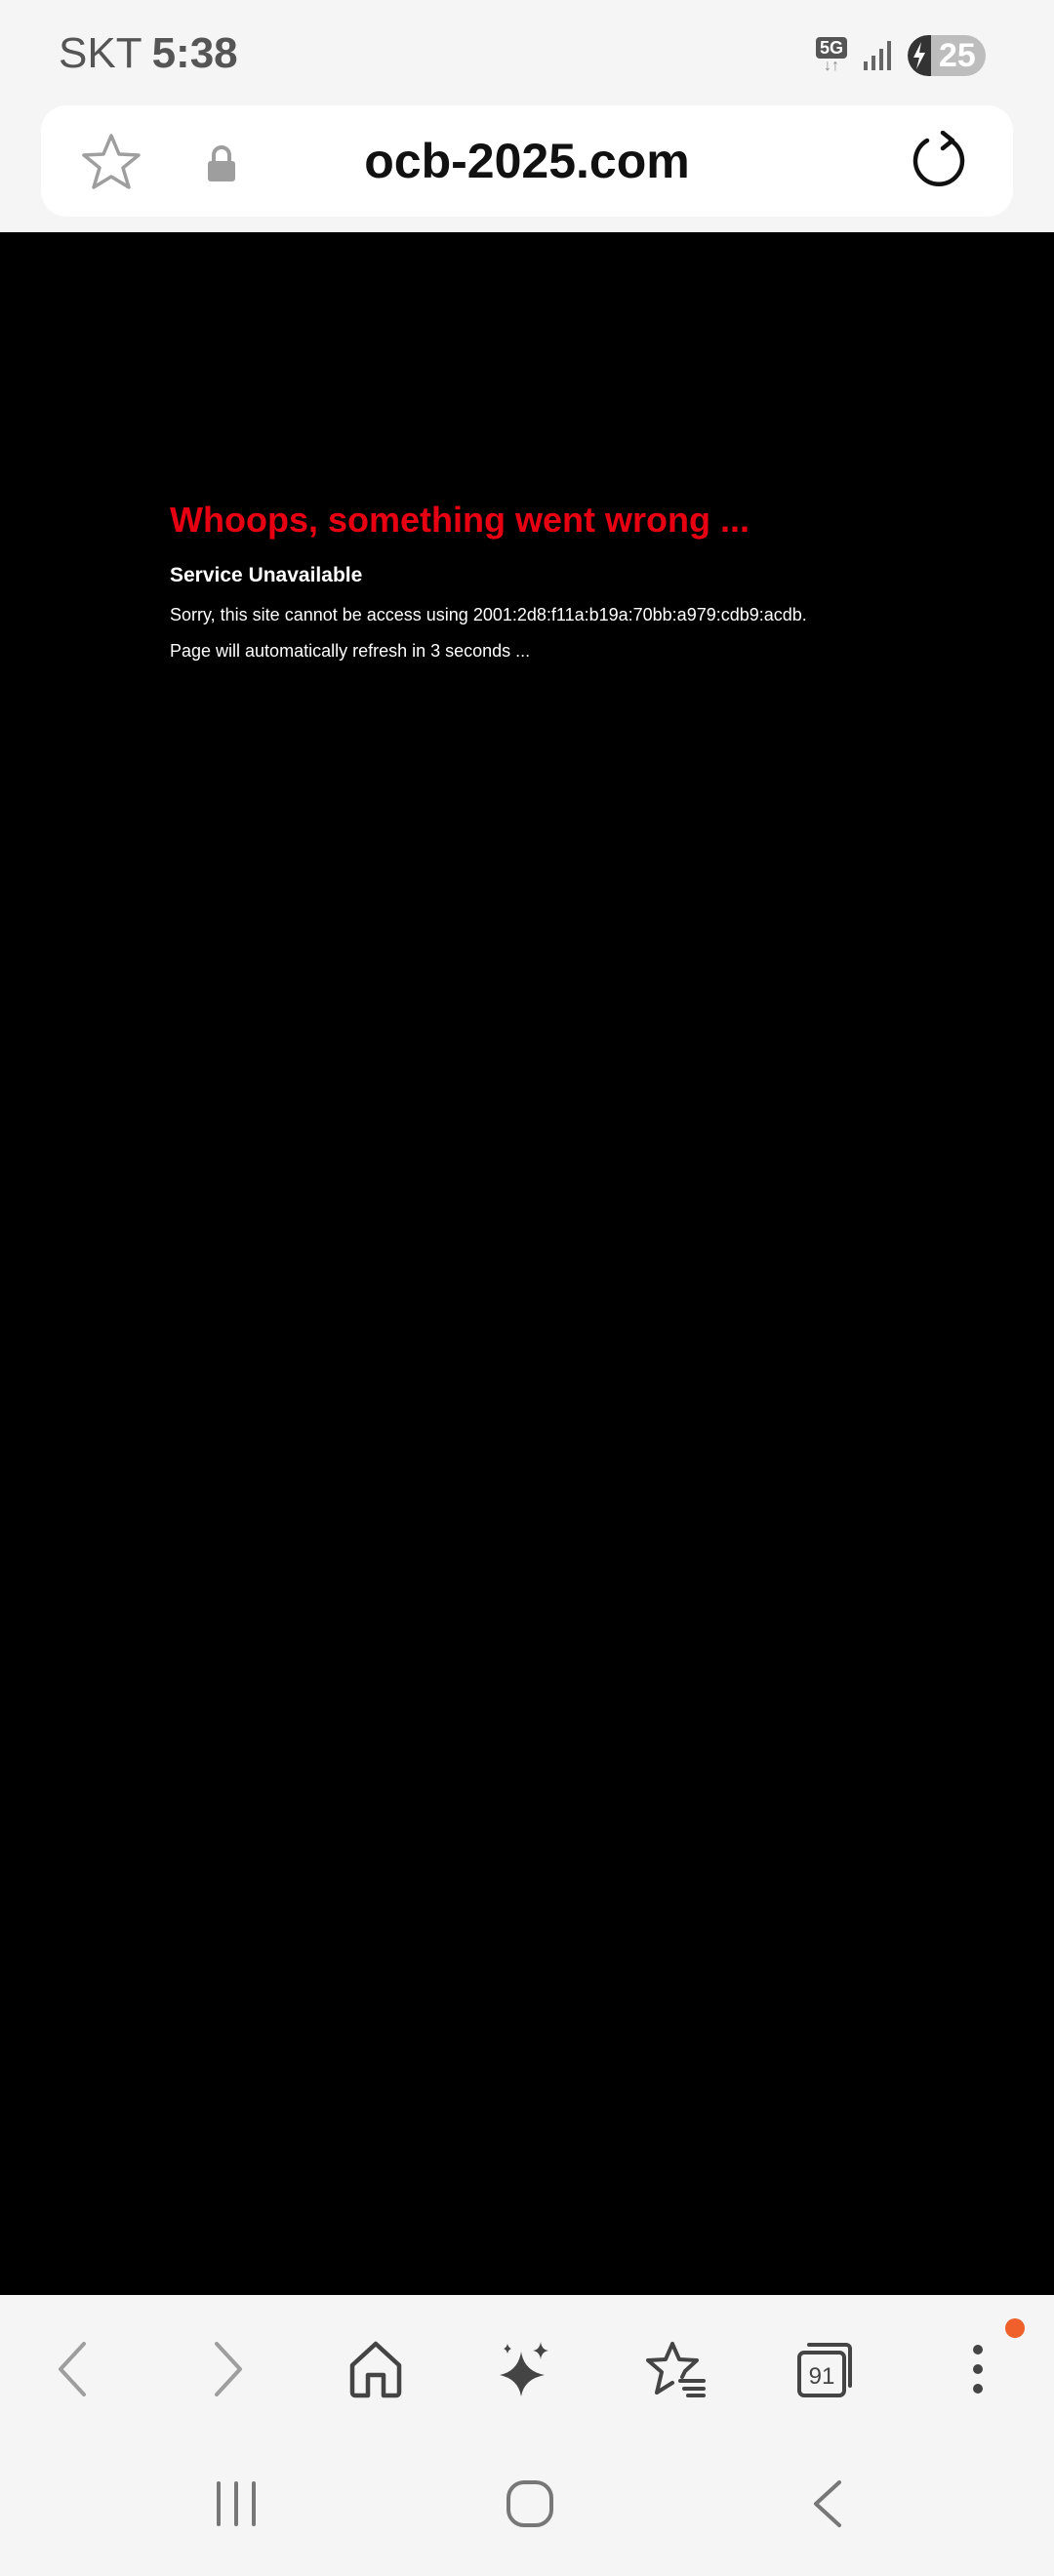 This screenshot has width=1054, height=2576. What do you see at coordinates (957, 55) in the screenshot?
I see `battery-level: 25` at bounding box center [957, 55].